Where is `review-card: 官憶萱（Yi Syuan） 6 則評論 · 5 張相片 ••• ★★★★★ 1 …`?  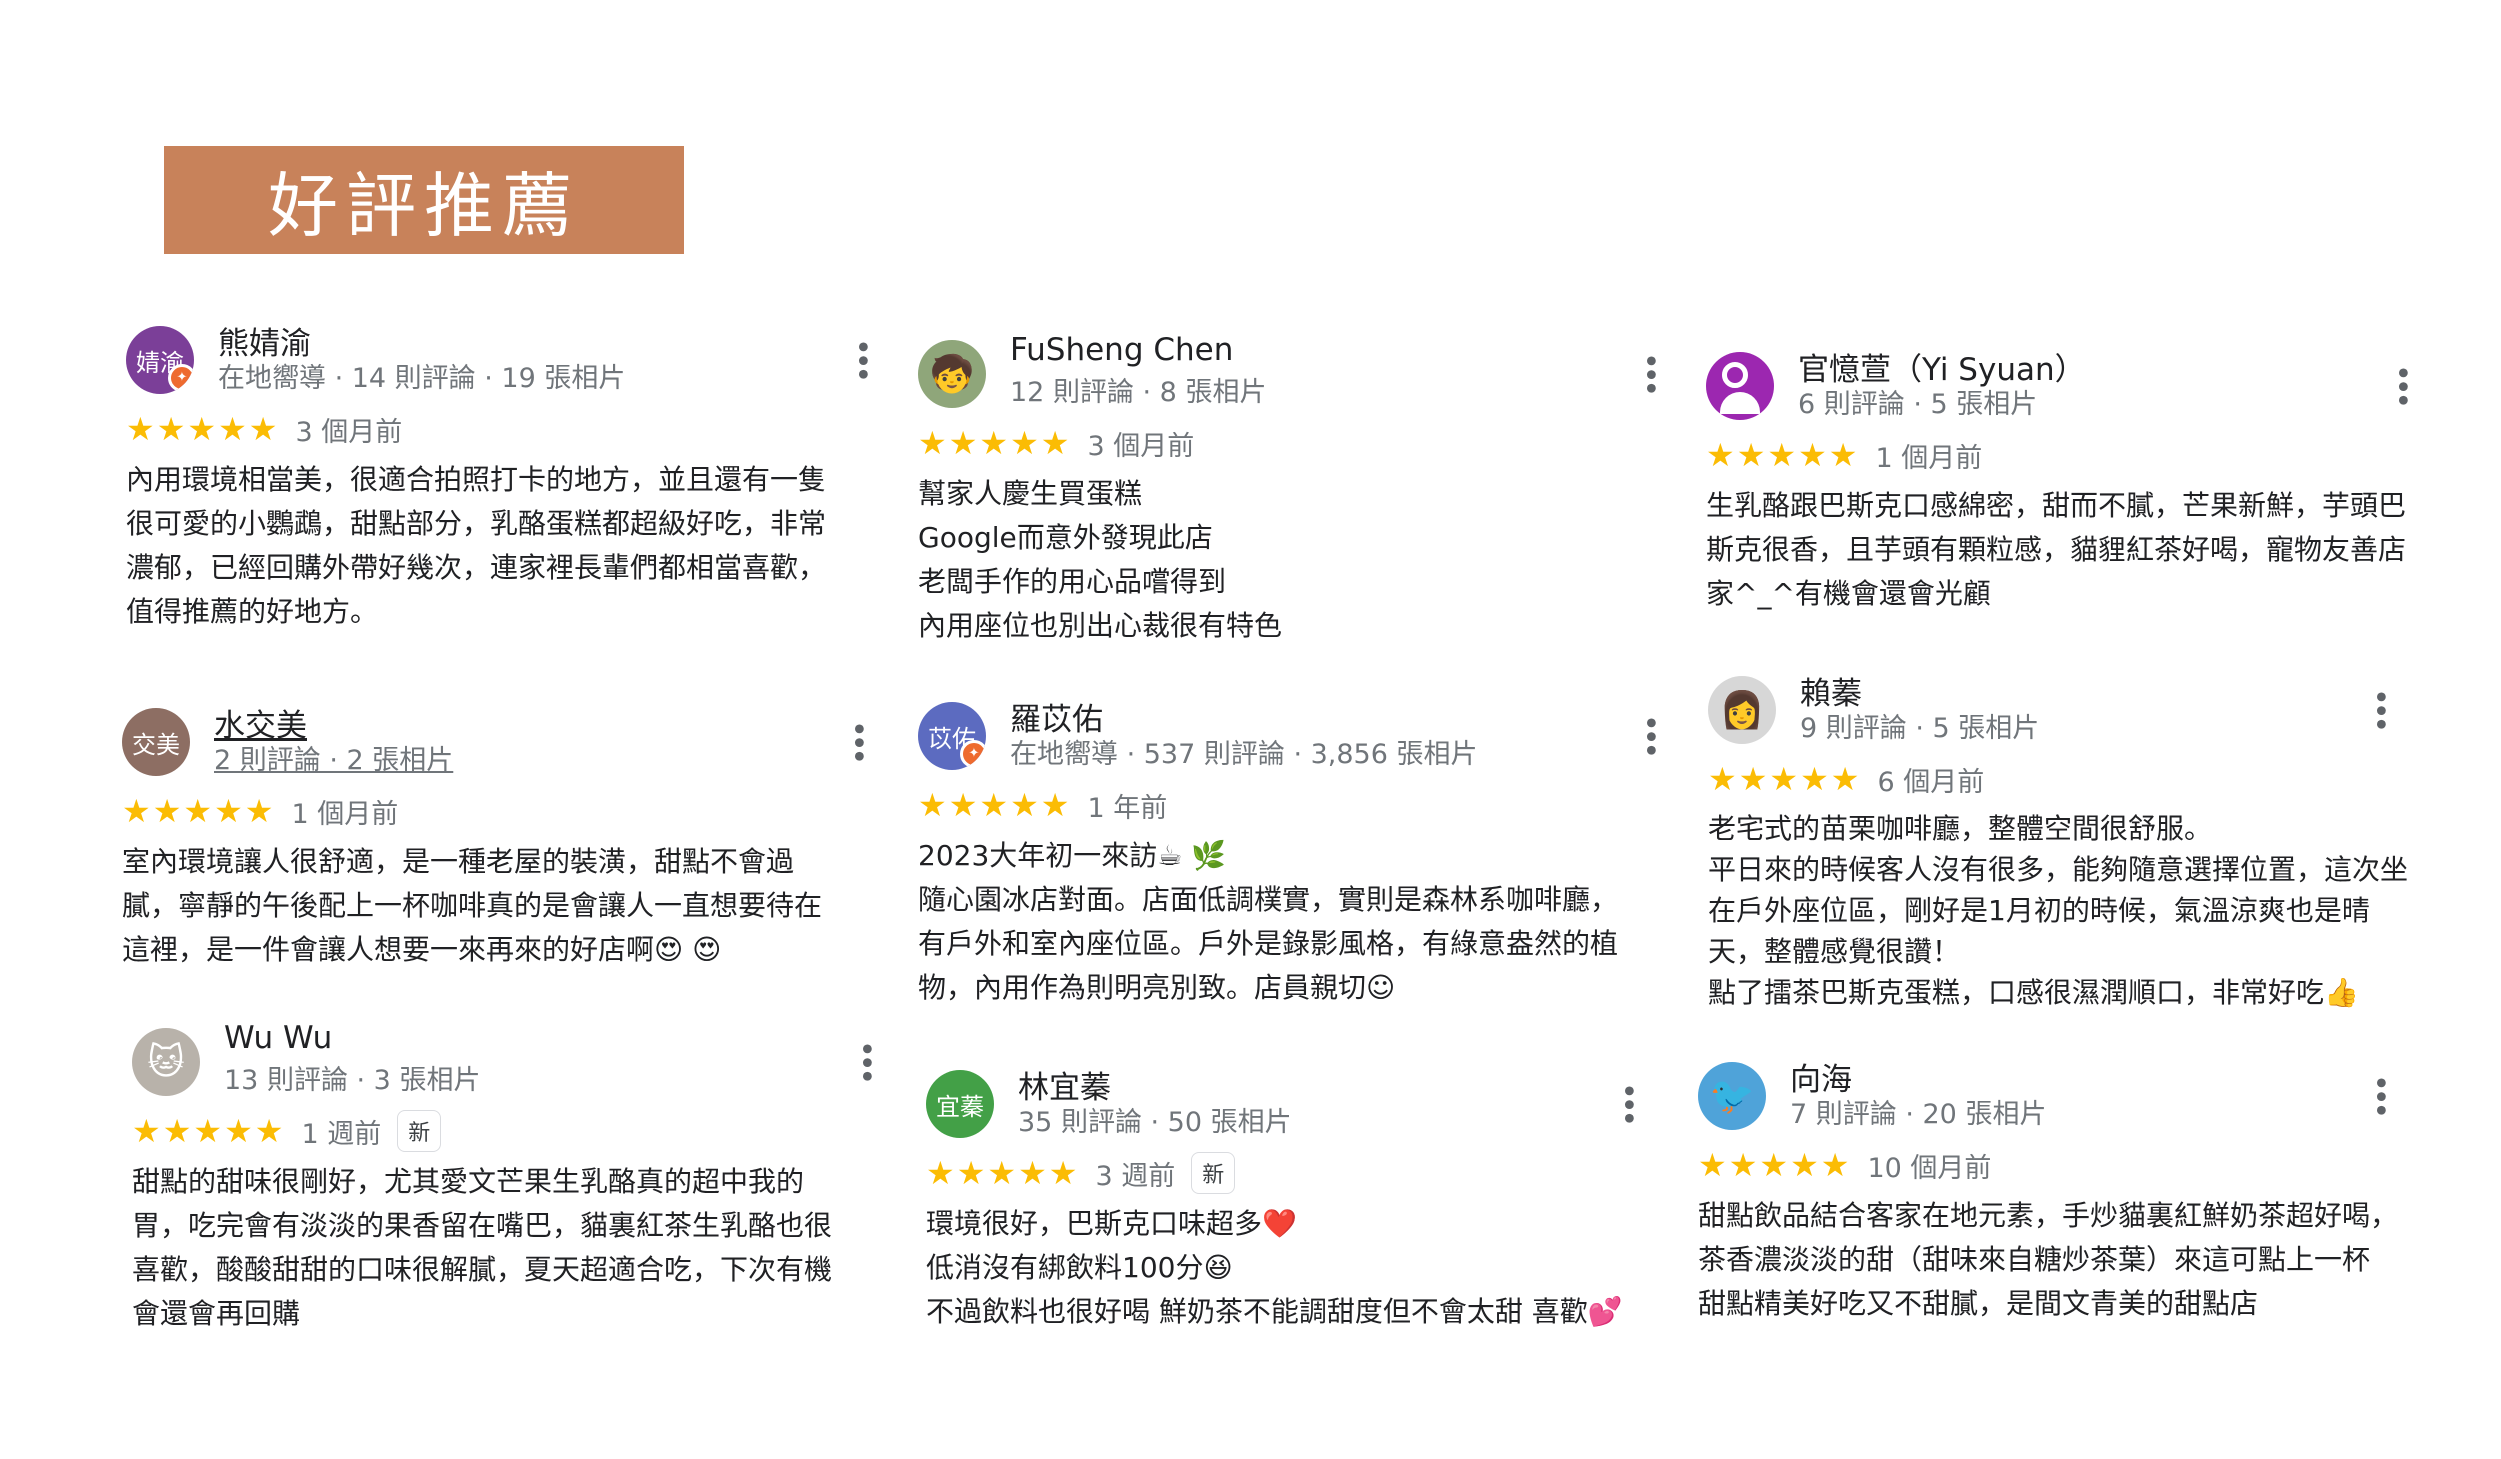
review-card: 官憶萱（Yi Syuan） 6 則評論 · 5 張相片 ••• ★★★★★ 1 … is located at coordinates (2086, 480).